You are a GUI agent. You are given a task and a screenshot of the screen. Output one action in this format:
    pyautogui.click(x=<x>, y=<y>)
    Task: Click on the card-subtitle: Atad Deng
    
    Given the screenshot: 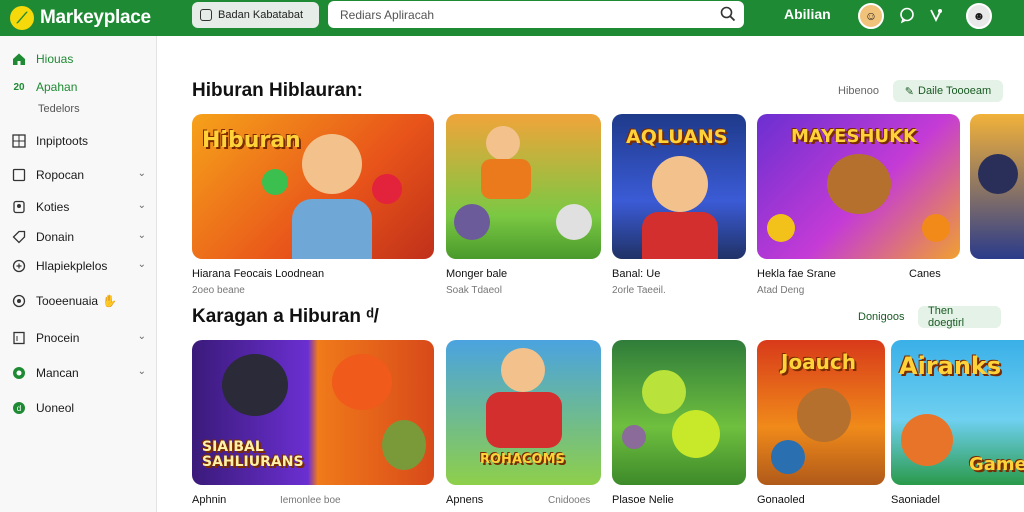 What is the action you would take?
    pyautogui.click(x=781, y=290)
    